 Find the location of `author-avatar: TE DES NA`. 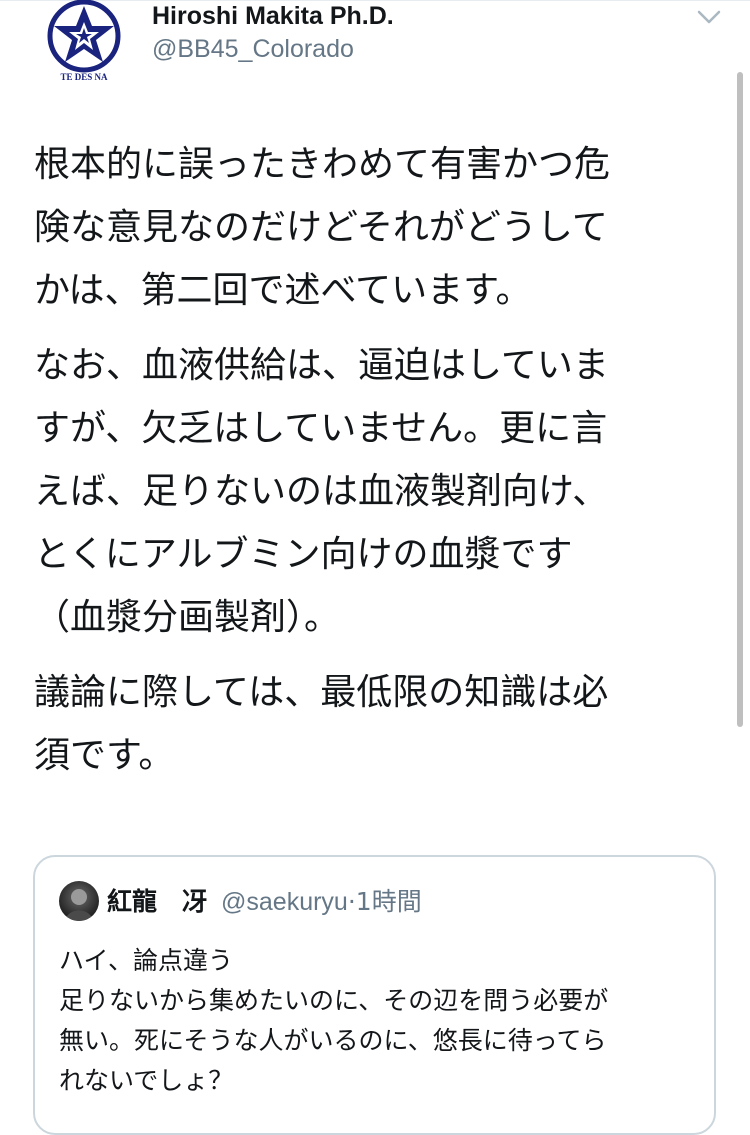

author-avatar: TE DES NA is located at coordinates (84, 42).